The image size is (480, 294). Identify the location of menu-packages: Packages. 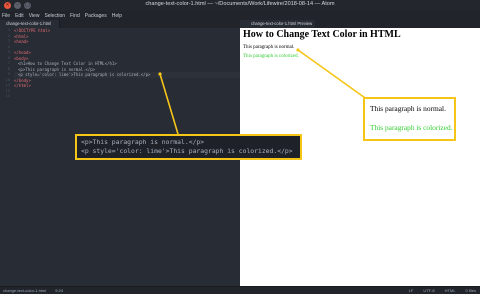
(96, 16).